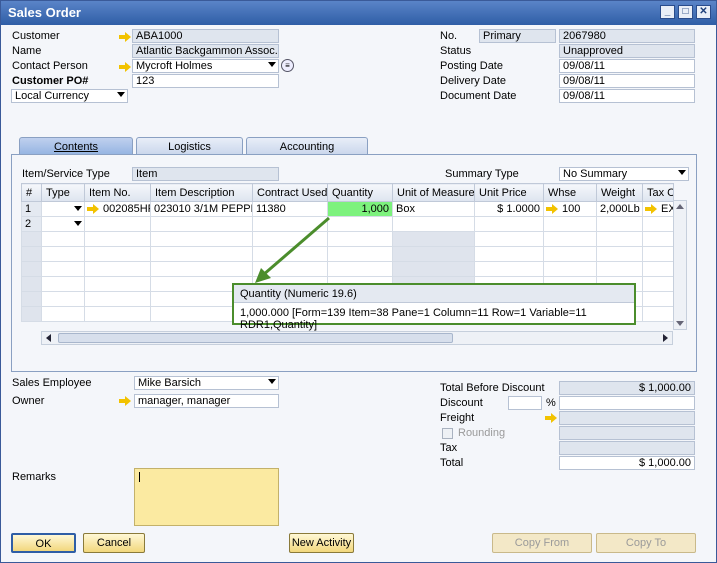 This screenshot has height=563, width=717. What do you see at coordinates (125, 401) in the screenshot?
I see `owner-link-arrow-icon` at bounding box center [125, 401].